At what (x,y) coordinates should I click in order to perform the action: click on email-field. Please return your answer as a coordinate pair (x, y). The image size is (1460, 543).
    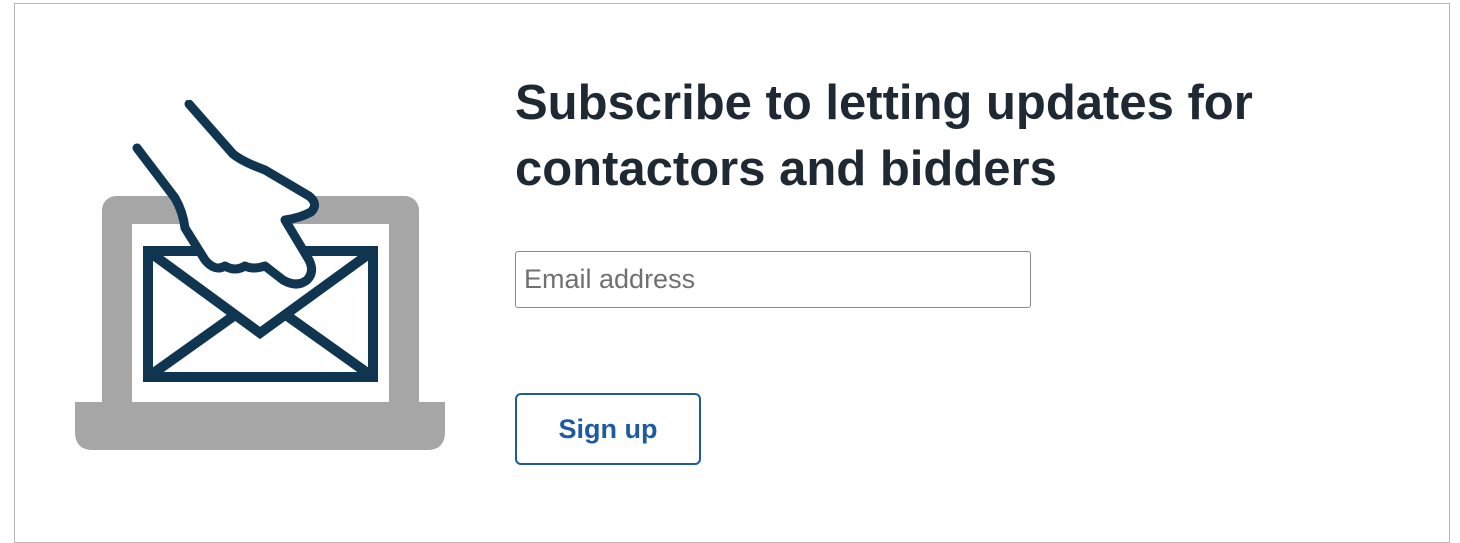
    Looking at the image, I should click on (773, 279).